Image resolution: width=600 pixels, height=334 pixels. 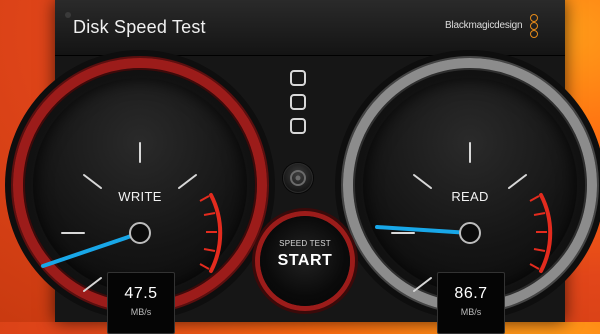 I want to click on write-gauge-label: WRITE, so click(x=140, y=196).